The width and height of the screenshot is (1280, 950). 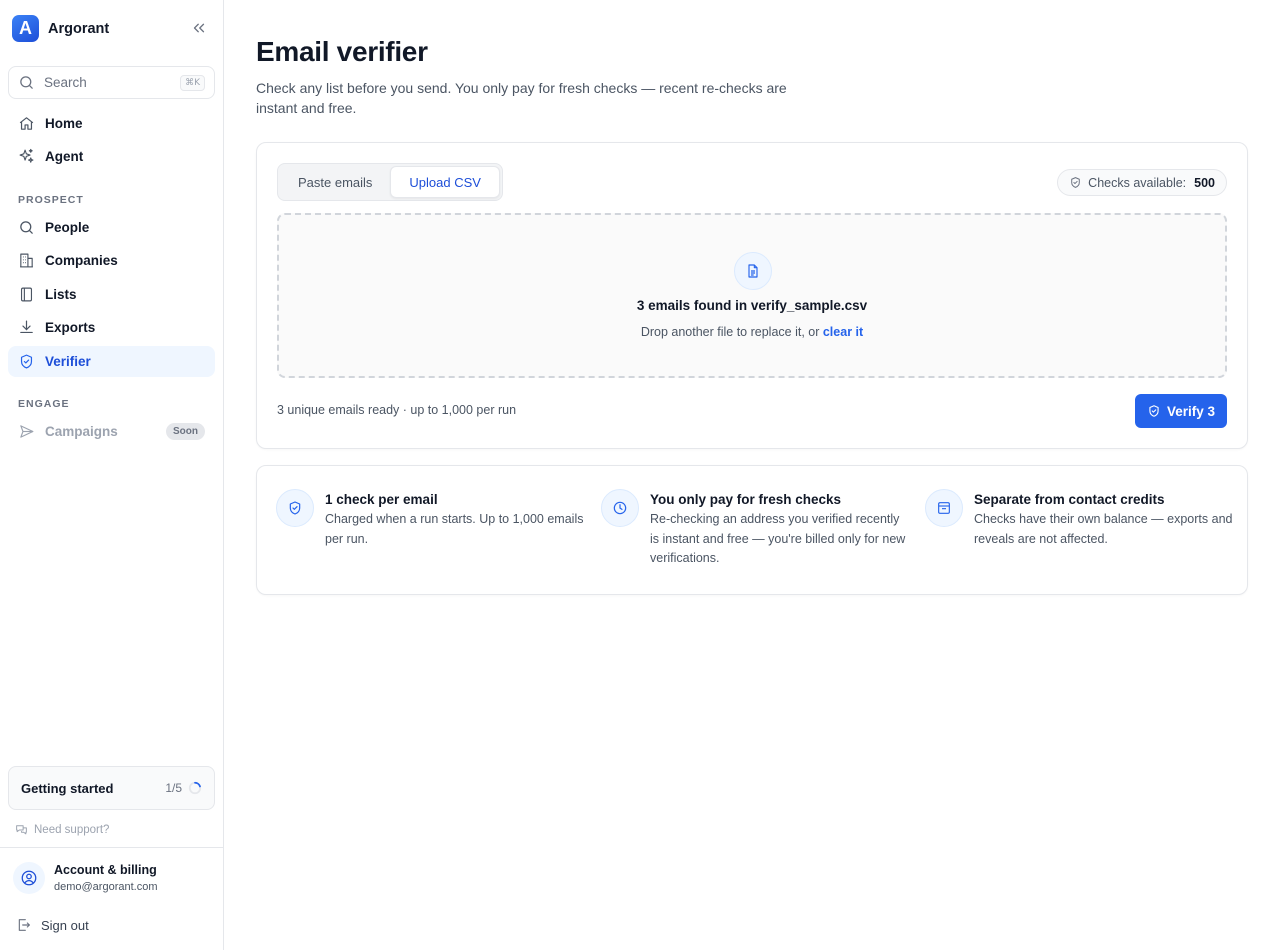 I want to click on chat-bubbles-icon, so click(x=21, y=829).